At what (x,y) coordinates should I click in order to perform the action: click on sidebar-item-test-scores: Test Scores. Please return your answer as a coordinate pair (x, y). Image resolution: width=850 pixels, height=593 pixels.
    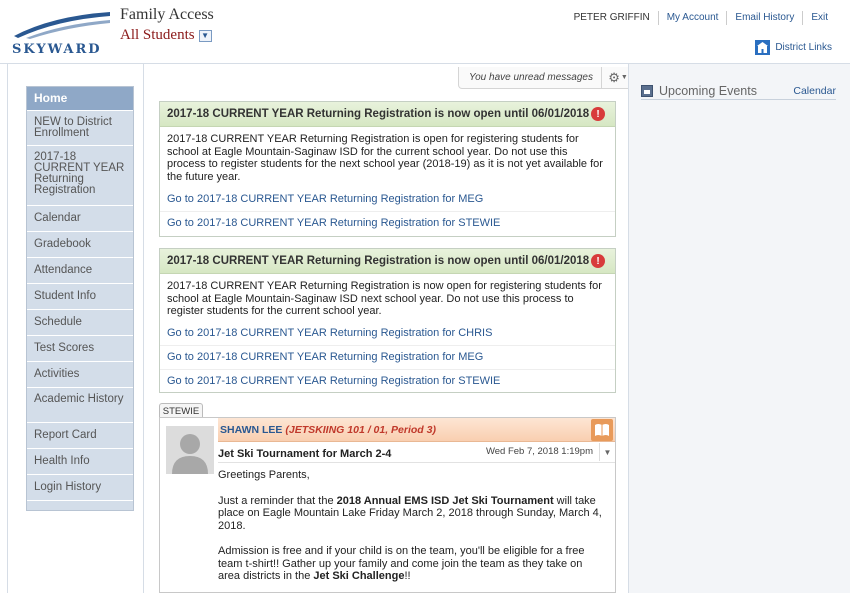
    Looking at the image, I should click on (80, 349).